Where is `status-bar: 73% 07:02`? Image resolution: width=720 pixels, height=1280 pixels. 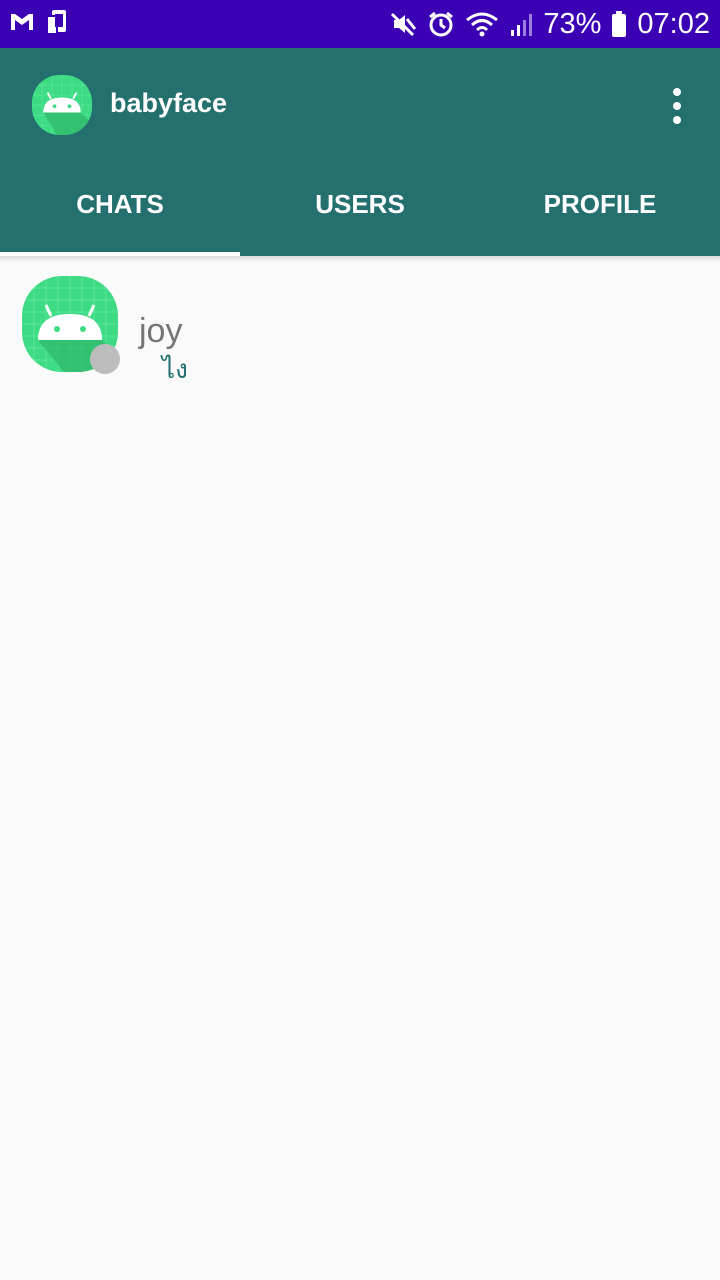 status-bar: 73% 07:02 is located at coordinates (360, 24).